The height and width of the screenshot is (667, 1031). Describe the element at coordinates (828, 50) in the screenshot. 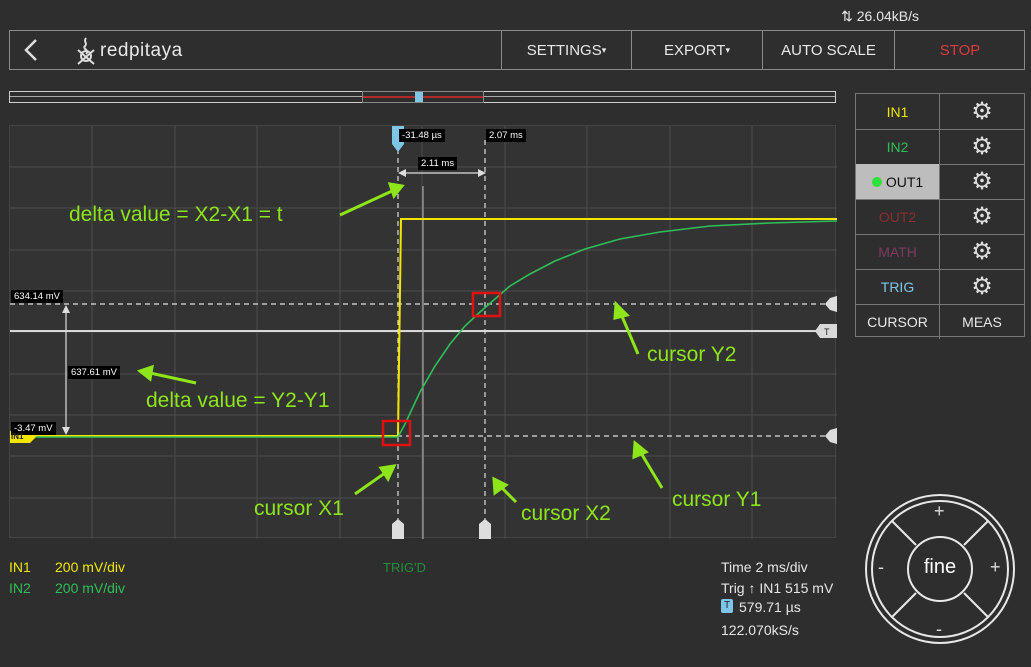

I see `autoscale-button: AUTO SCALE` at that location.